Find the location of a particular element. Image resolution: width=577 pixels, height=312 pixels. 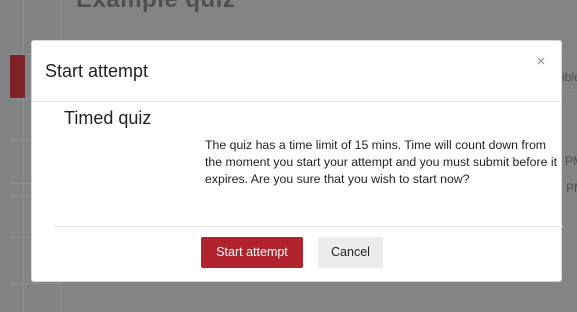

sidebar-edge is located at coordinates (12, 156).